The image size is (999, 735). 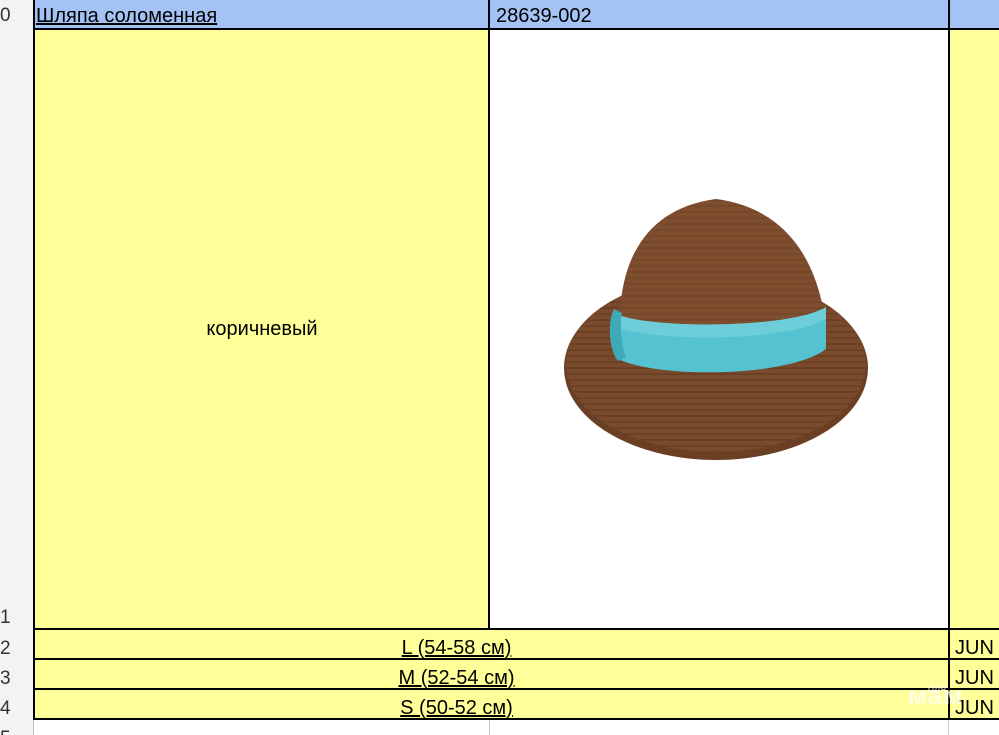 What do you see at coordinates (974, 329) in the screenshot?
I see `extra-cell-row1` at bounding box center [974, 329].